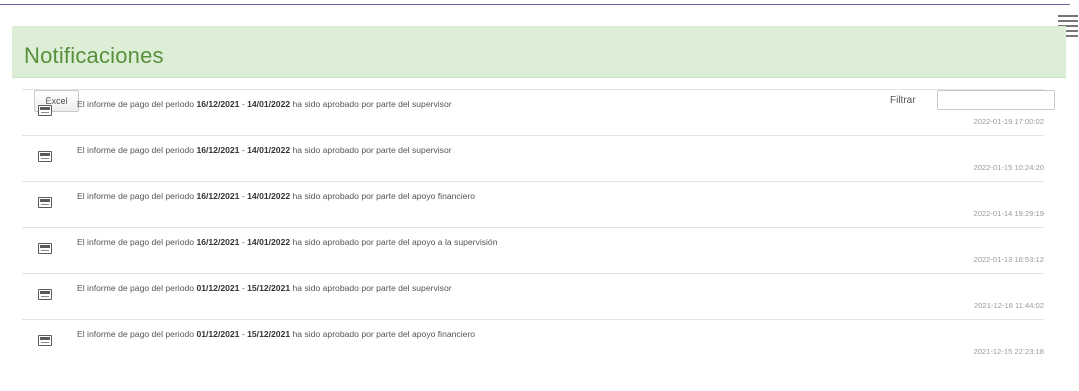 Image resolution: width=1079 pixels, height=391 pixels. I want to click on page-title: Notificaciones, so click(94, 55).